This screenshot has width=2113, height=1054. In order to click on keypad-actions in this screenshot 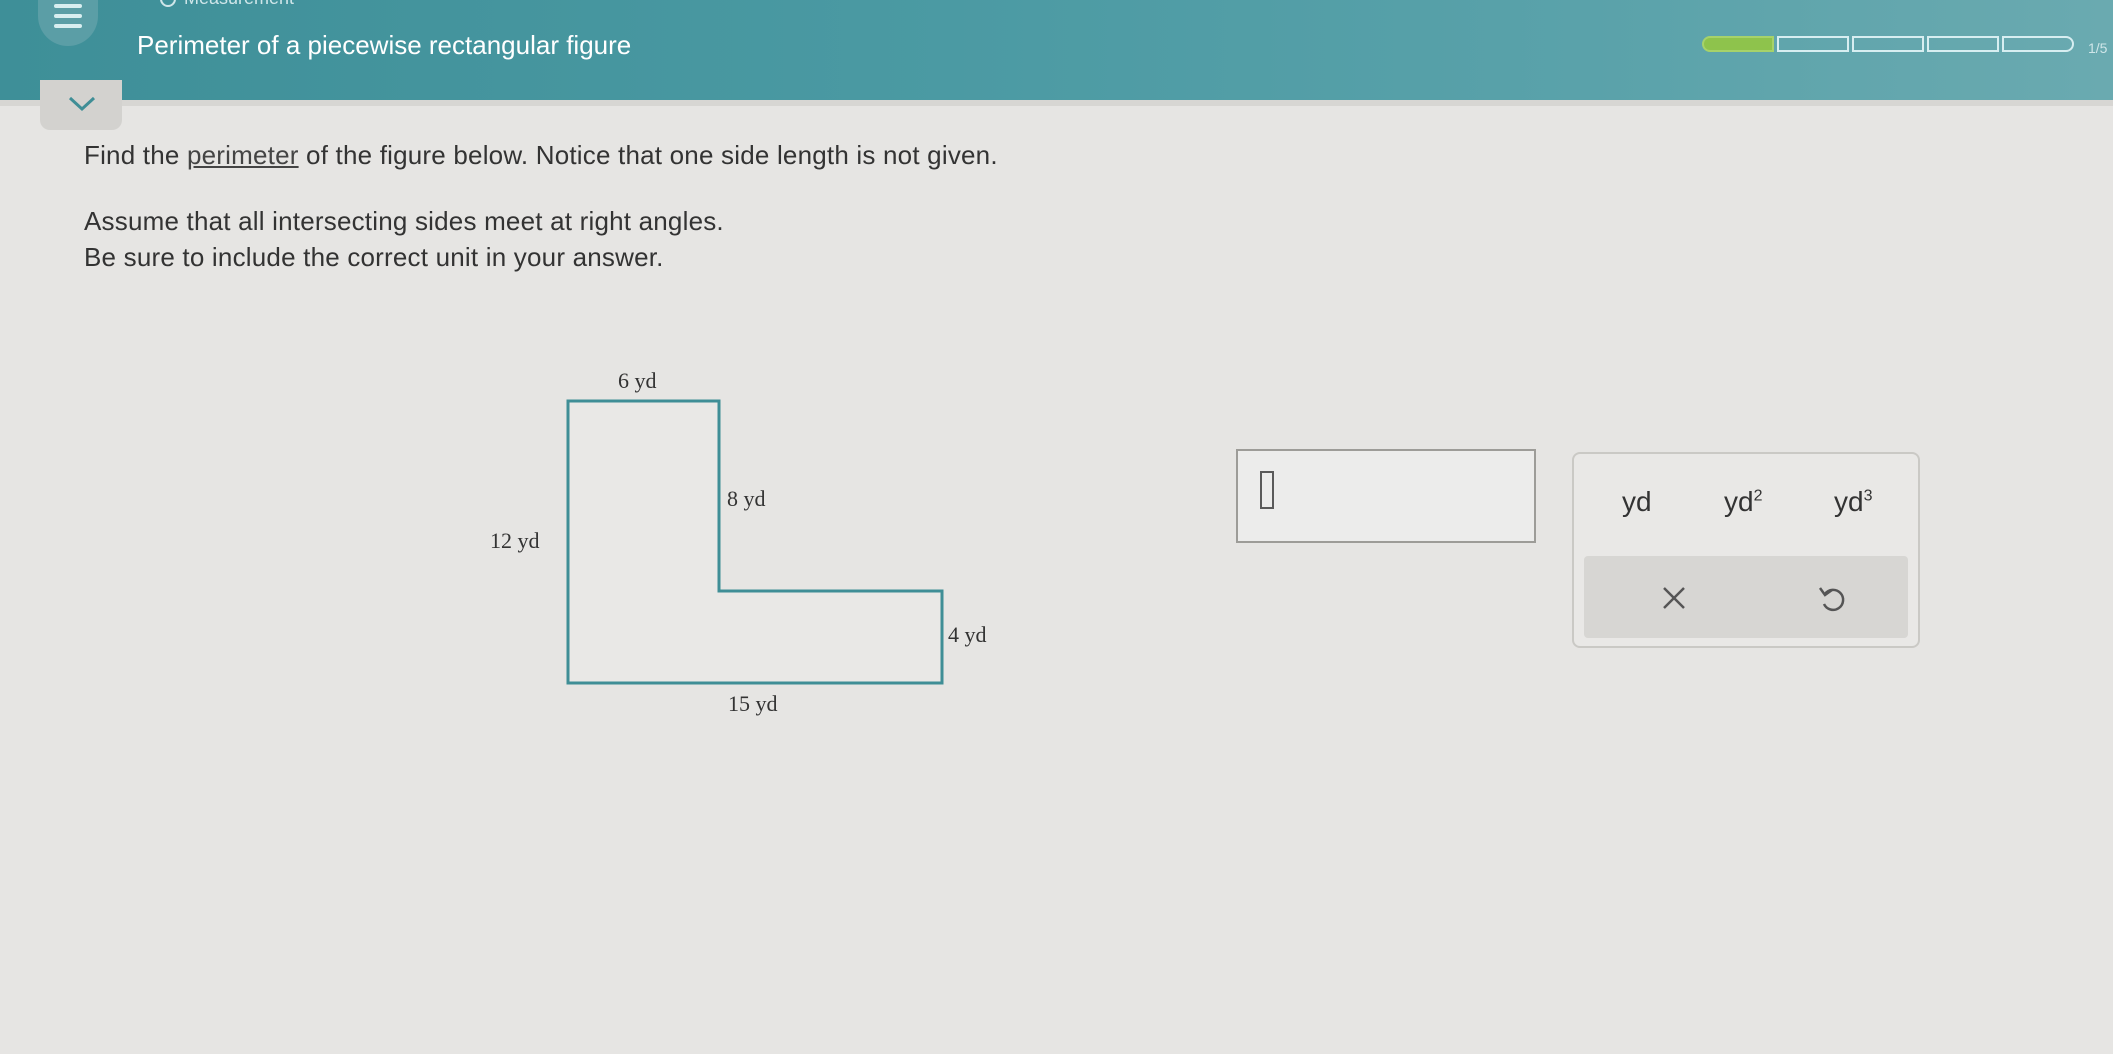, I will do `click(1746, 597)`.